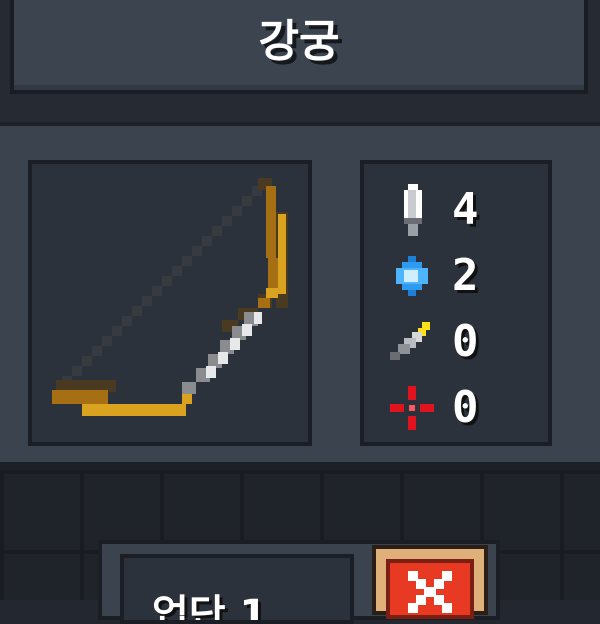 This screenshot has height=624, width=600. I want to click on title-banner: 강궁, so click(299, 47).